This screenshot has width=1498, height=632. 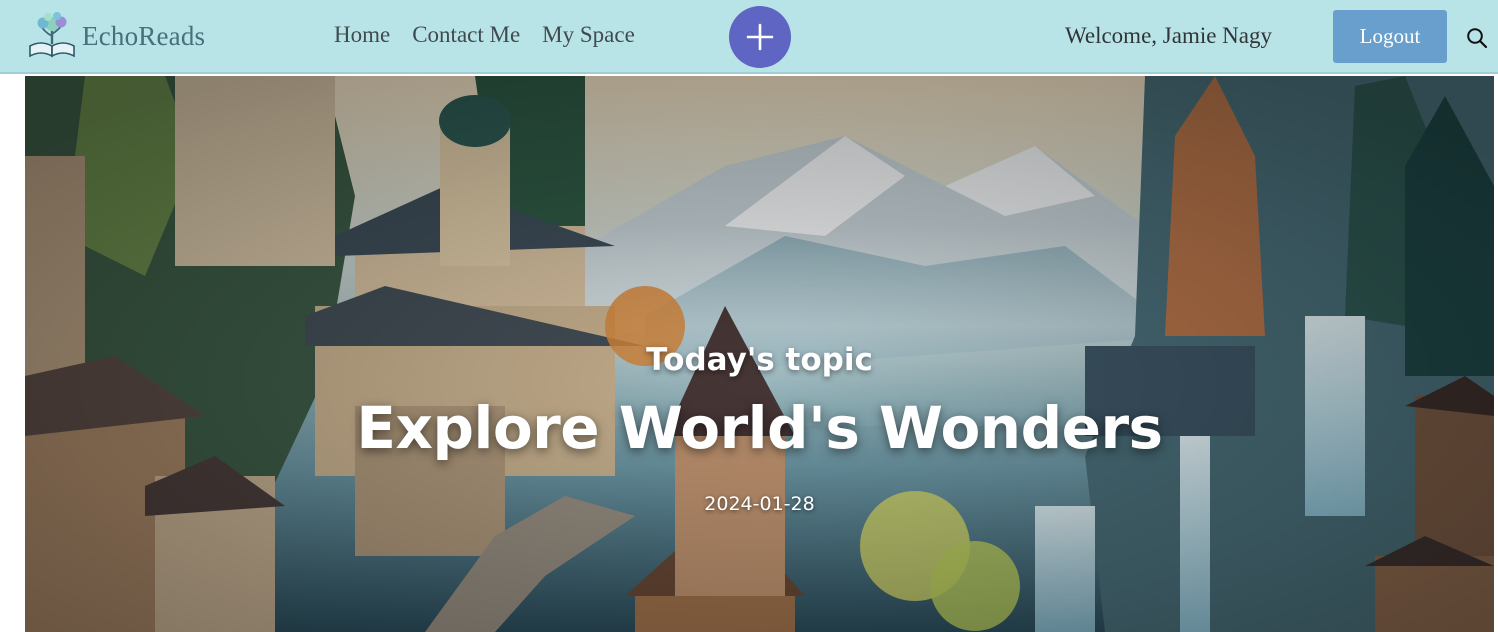 I want to click on nav-link-my-space: My Space, so click(x=588, y=35).